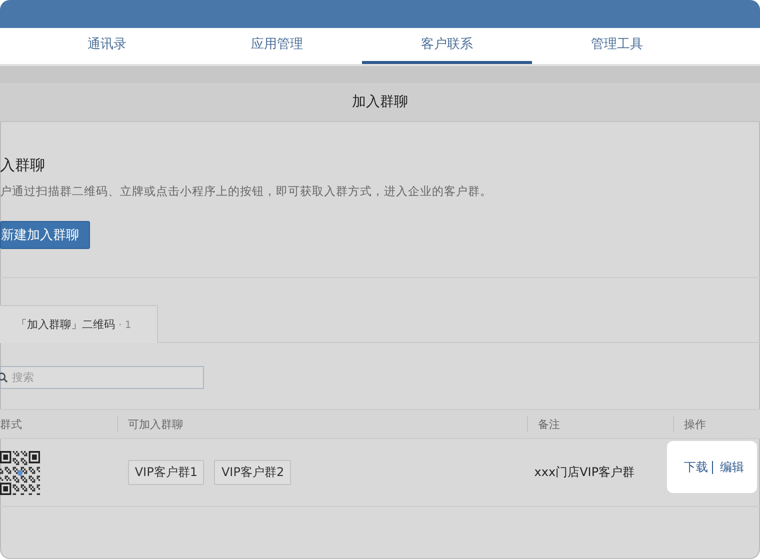  I want to click on column-header: 群式, so click(11, 424).